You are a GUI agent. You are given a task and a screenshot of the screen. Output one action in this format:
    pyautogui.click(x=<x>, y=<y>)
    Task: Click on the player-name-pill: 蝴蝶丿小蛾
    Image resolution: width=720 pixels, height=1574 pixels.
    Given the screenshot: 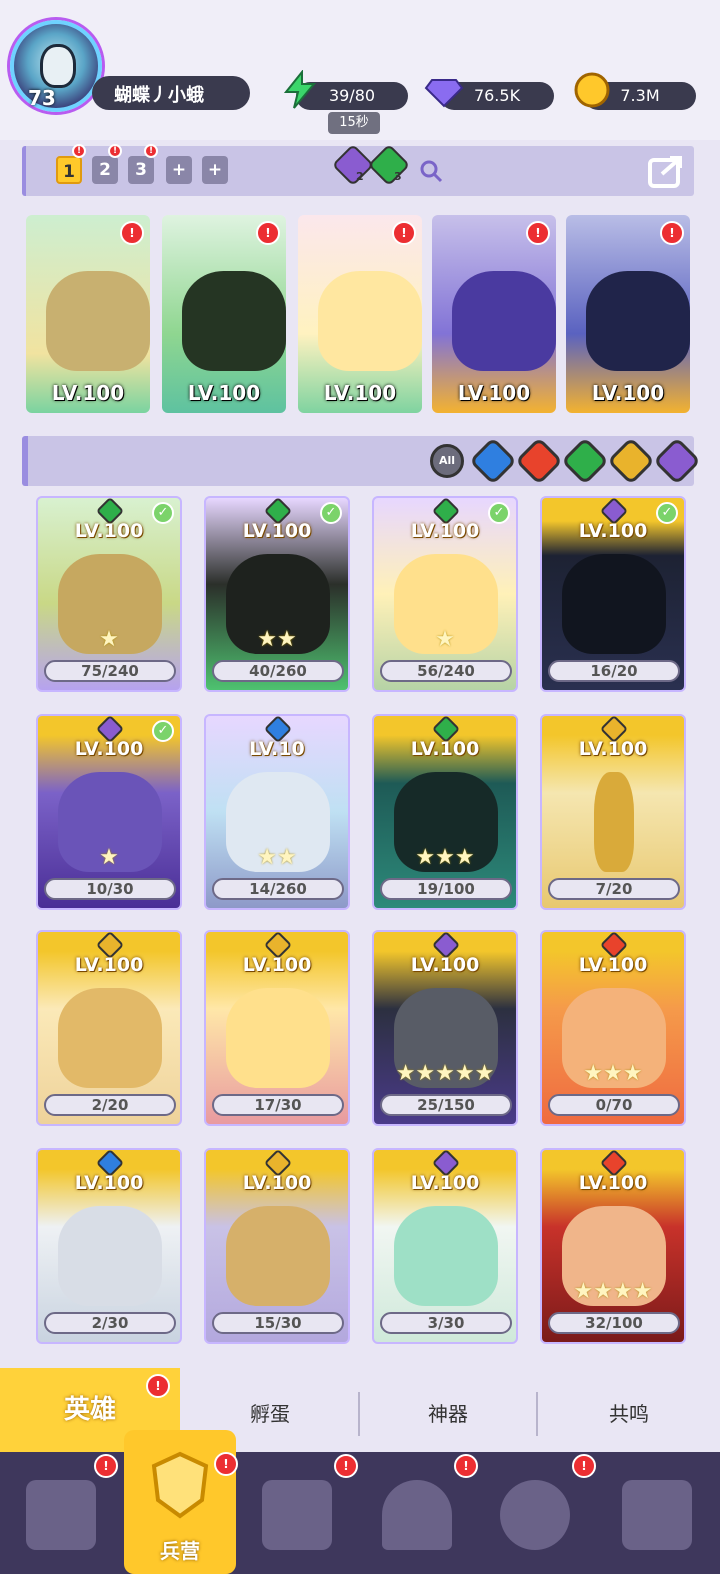 What is the action you would take?
    pyautogui.click(x=171, y=93)
    